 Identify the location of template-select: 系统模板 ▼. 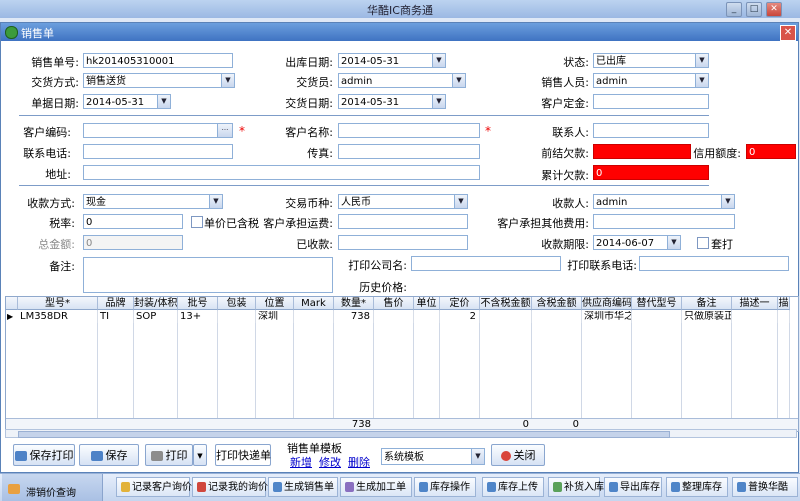
(433, 456).